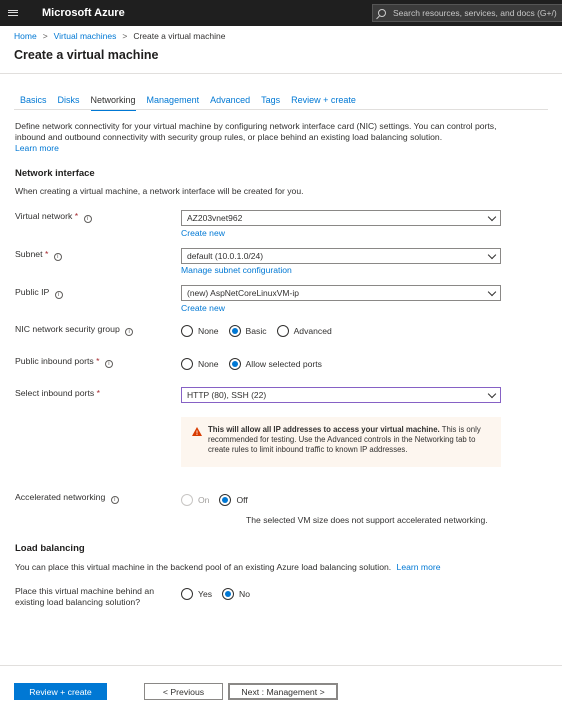 This screenshot has width=562, height=718. Describe the element at coordinates (203, 233) in the screenshot. I see `virtual-network-create-new-link: Create new` at that location.